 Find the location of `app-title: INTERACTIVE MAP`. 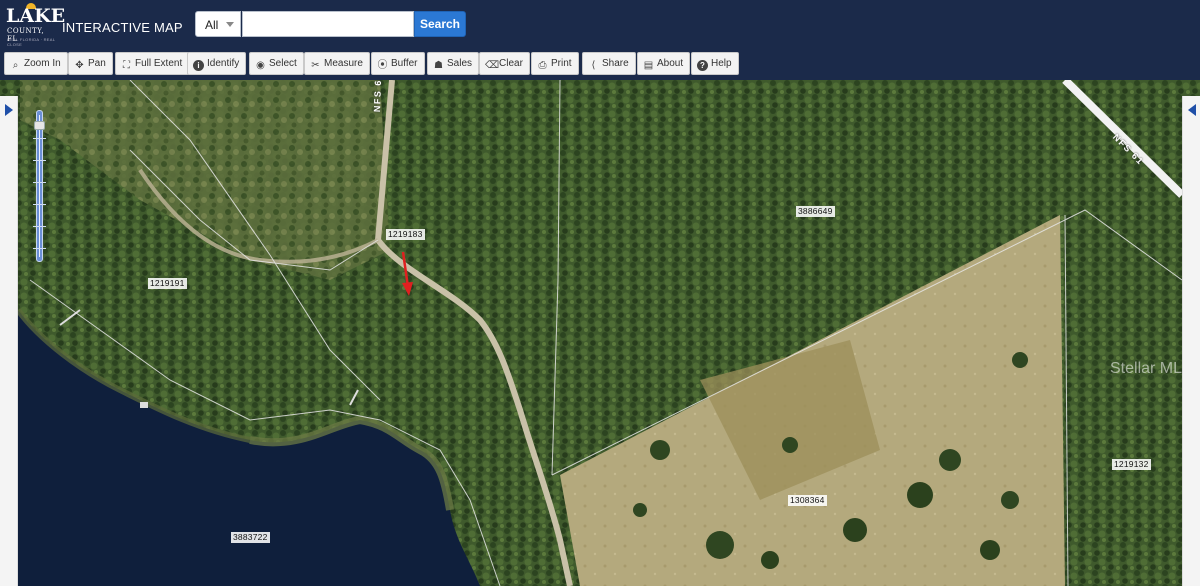

app-title: INTERACTIVE MAP is located at coordinates (122, 27).